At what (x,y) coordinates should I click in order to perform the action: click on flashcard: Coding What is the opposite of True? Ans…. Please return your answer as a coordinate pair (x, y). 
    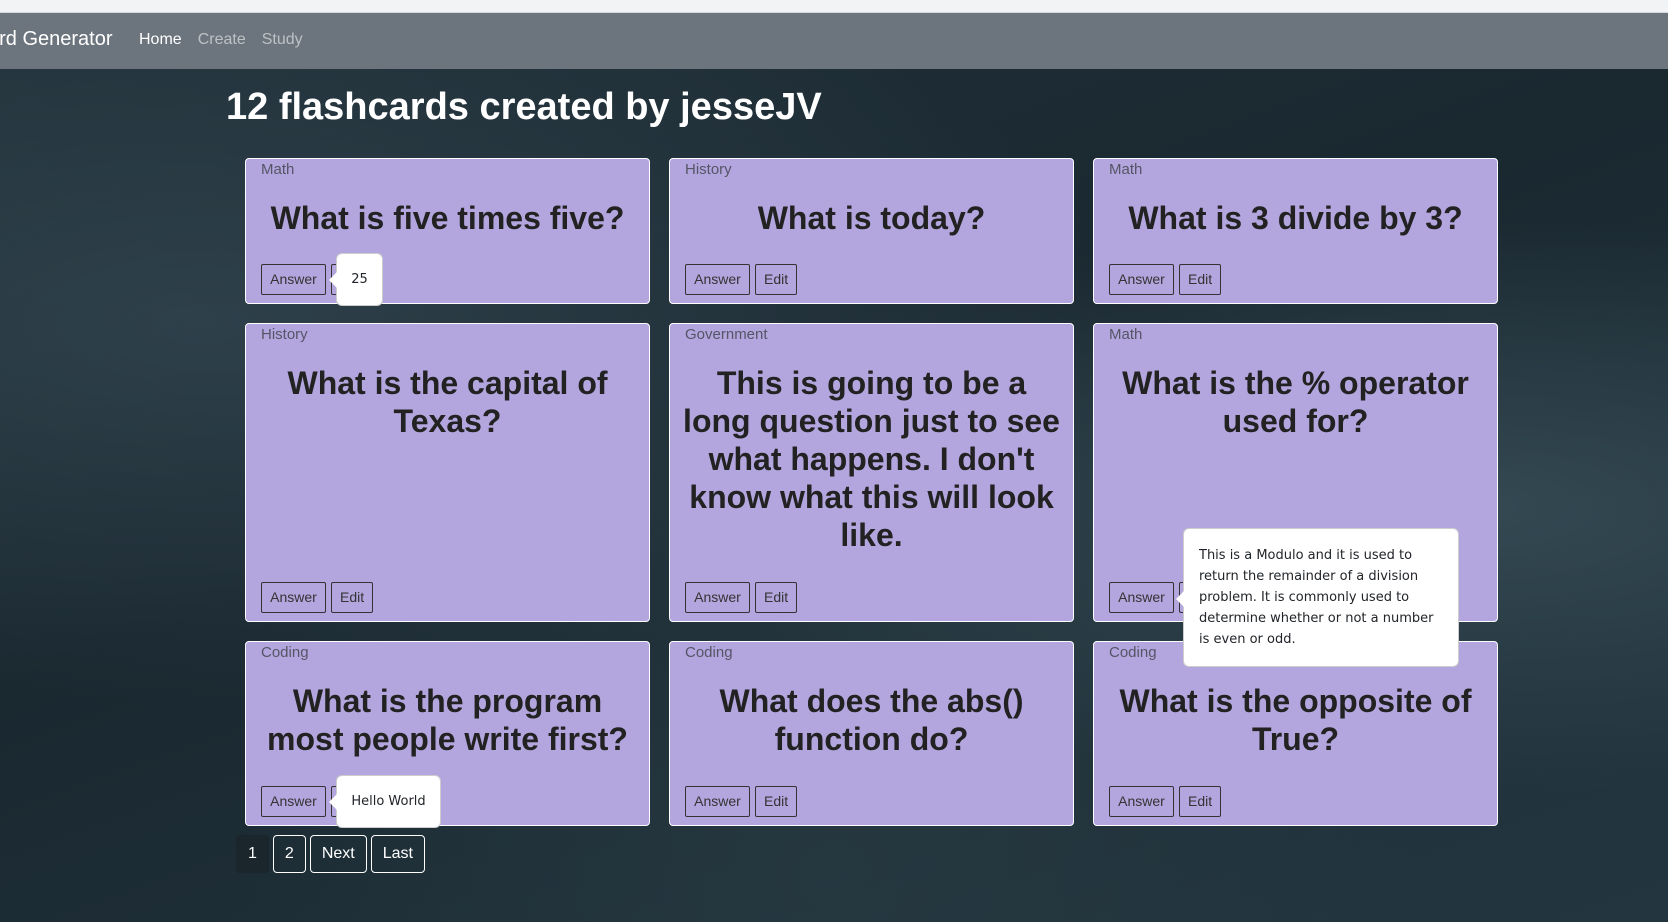
    Looking at the image, I should click on (1295, 733).